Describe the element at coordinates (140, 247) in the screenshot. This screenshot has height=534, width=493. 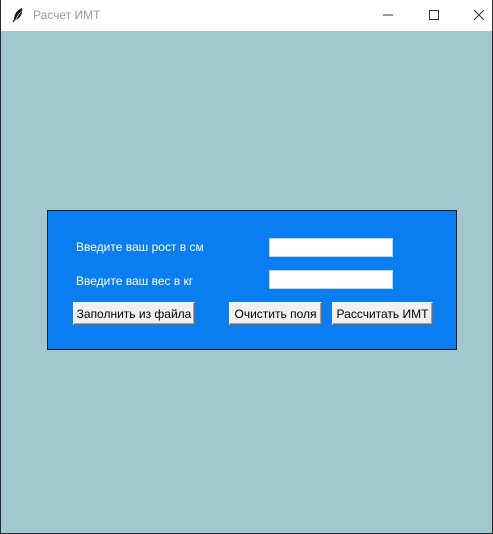
I see `height-label: Введите ваш рост в см` at that location.